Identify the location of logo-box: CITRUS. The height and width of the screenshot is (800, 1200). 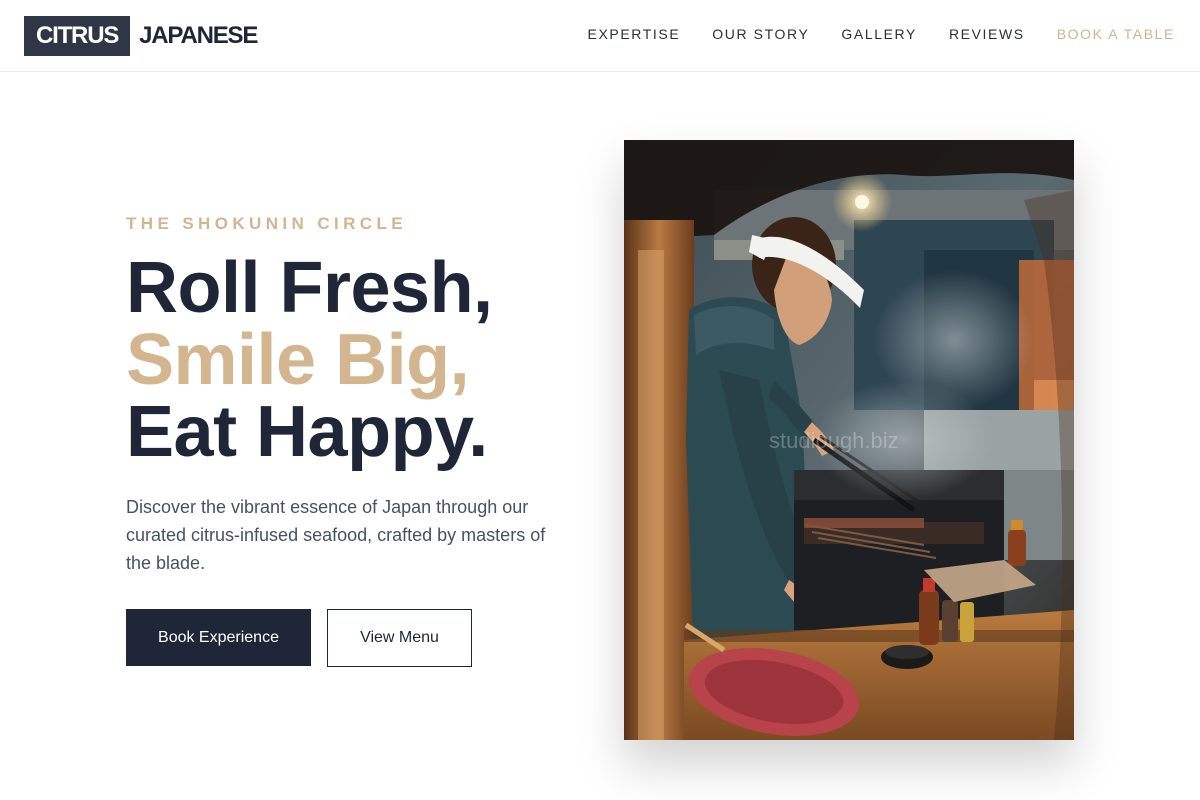
(77, 36).